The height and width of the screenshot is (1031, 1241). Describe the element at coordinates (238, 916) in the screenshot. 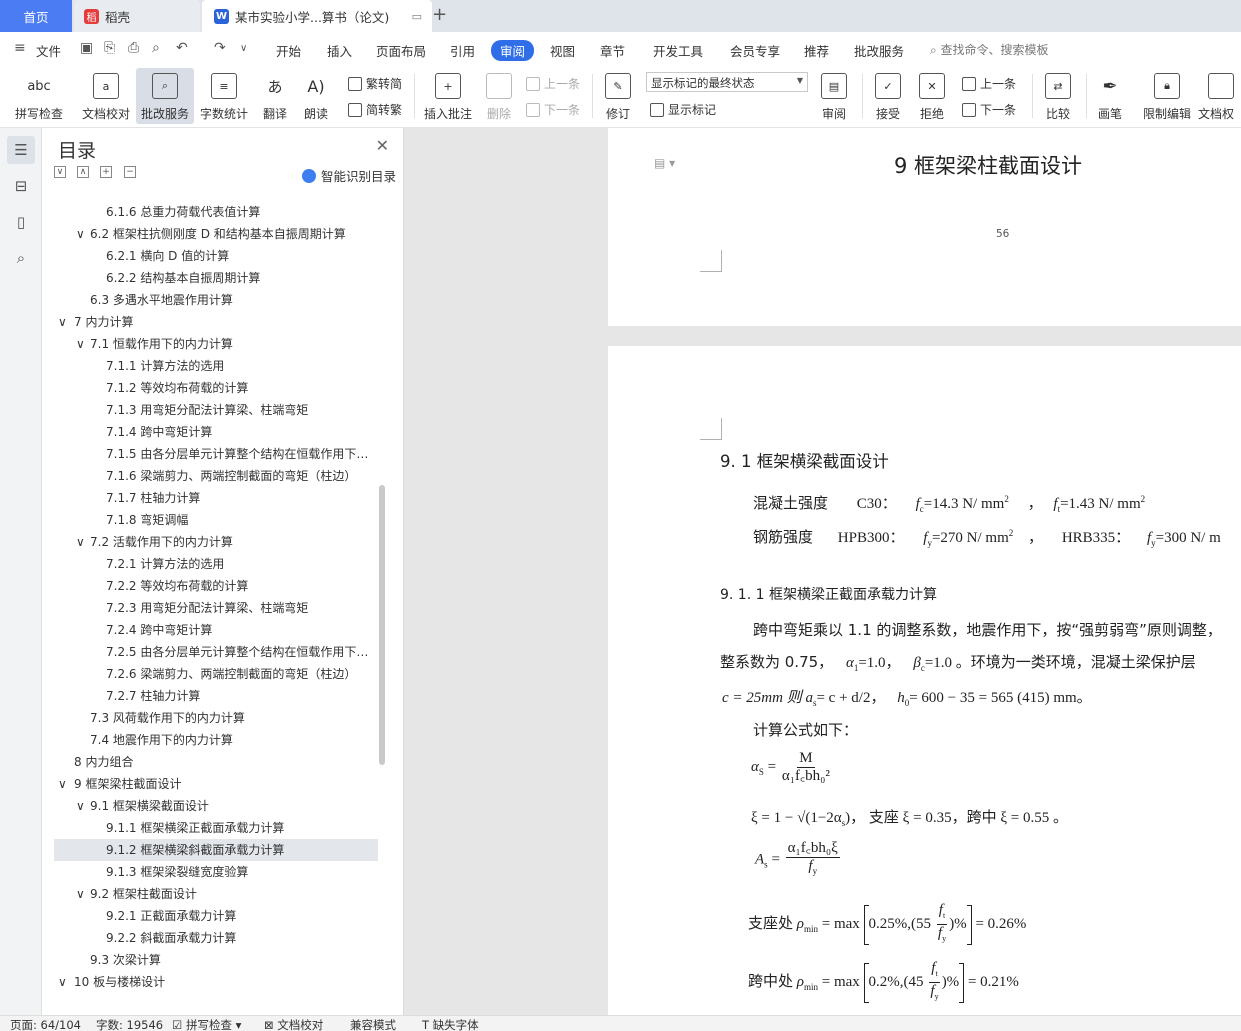

I see `toc-item: 9.2.1 正截面承载力计算` at that location.